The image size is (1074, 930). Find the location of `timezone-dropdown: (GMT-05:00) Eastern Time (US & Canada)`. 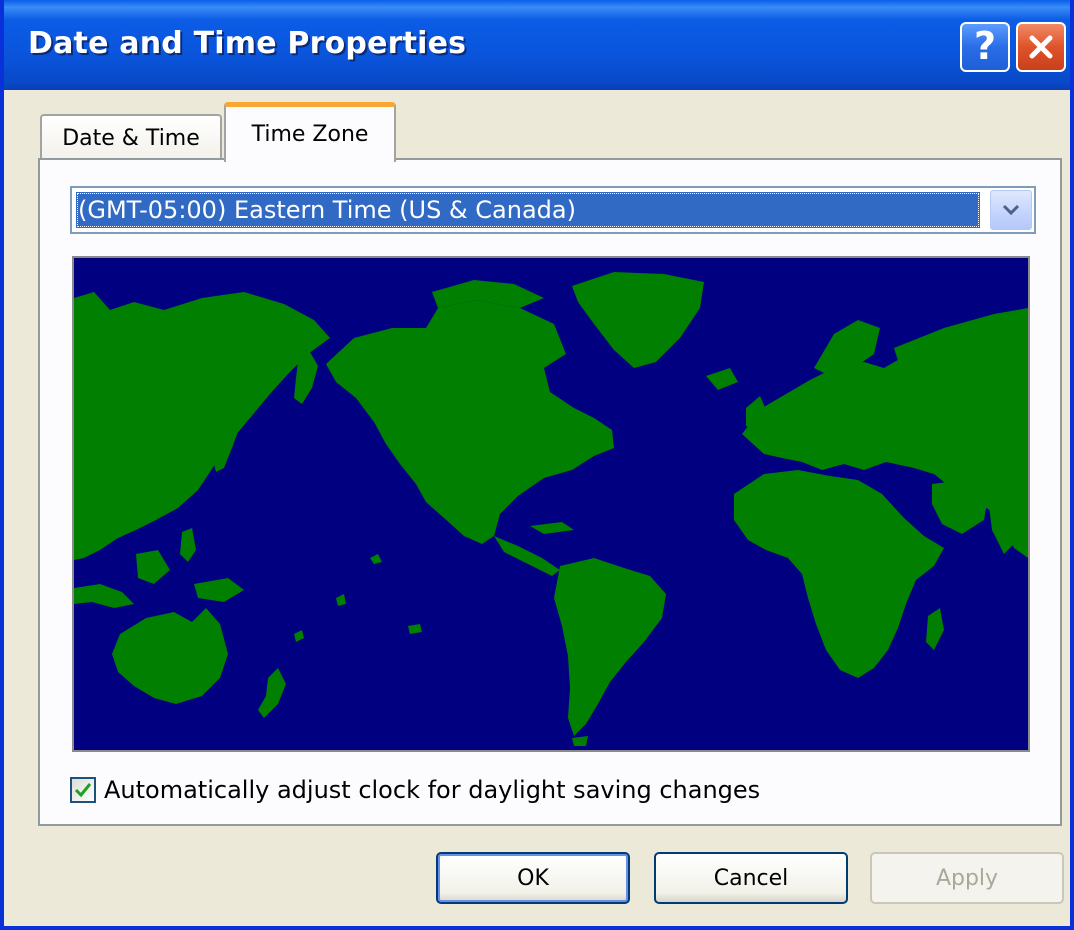

timezone-dropdown: (GMT-05:00) Eastern Time (US & Canada) is located at coordinates (553, 210).